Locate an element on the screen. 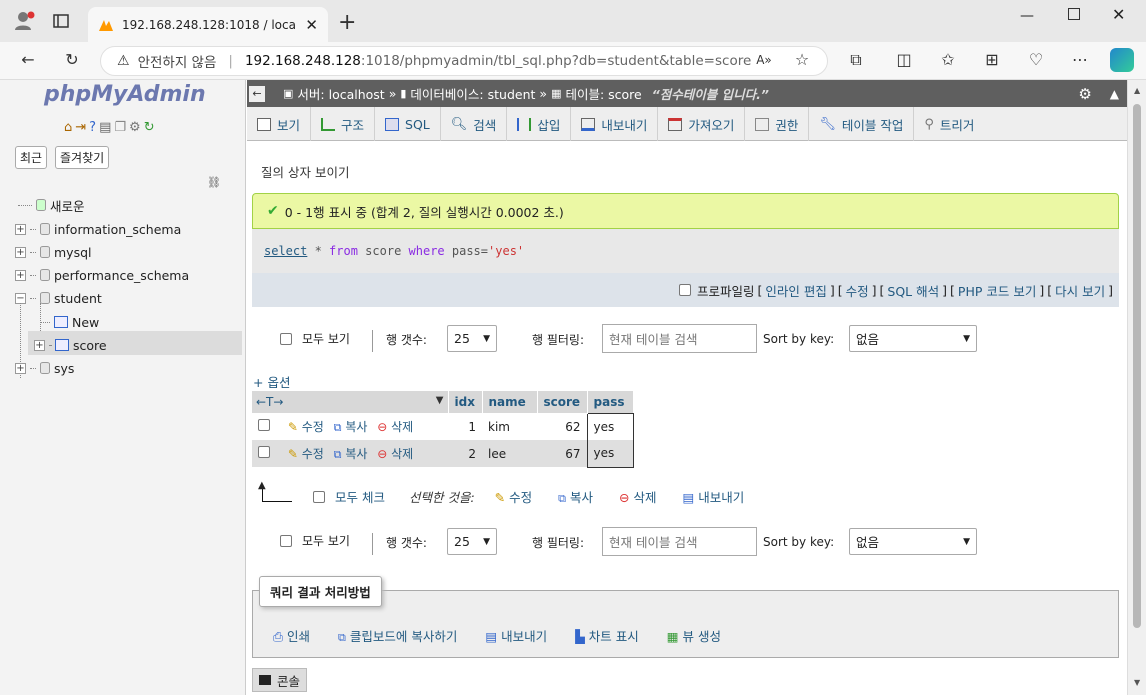 The image size is (1146, 695). browser-tab: 192.168.248.128:1018 / localhost ✕ is located at coordinates (208, 24).